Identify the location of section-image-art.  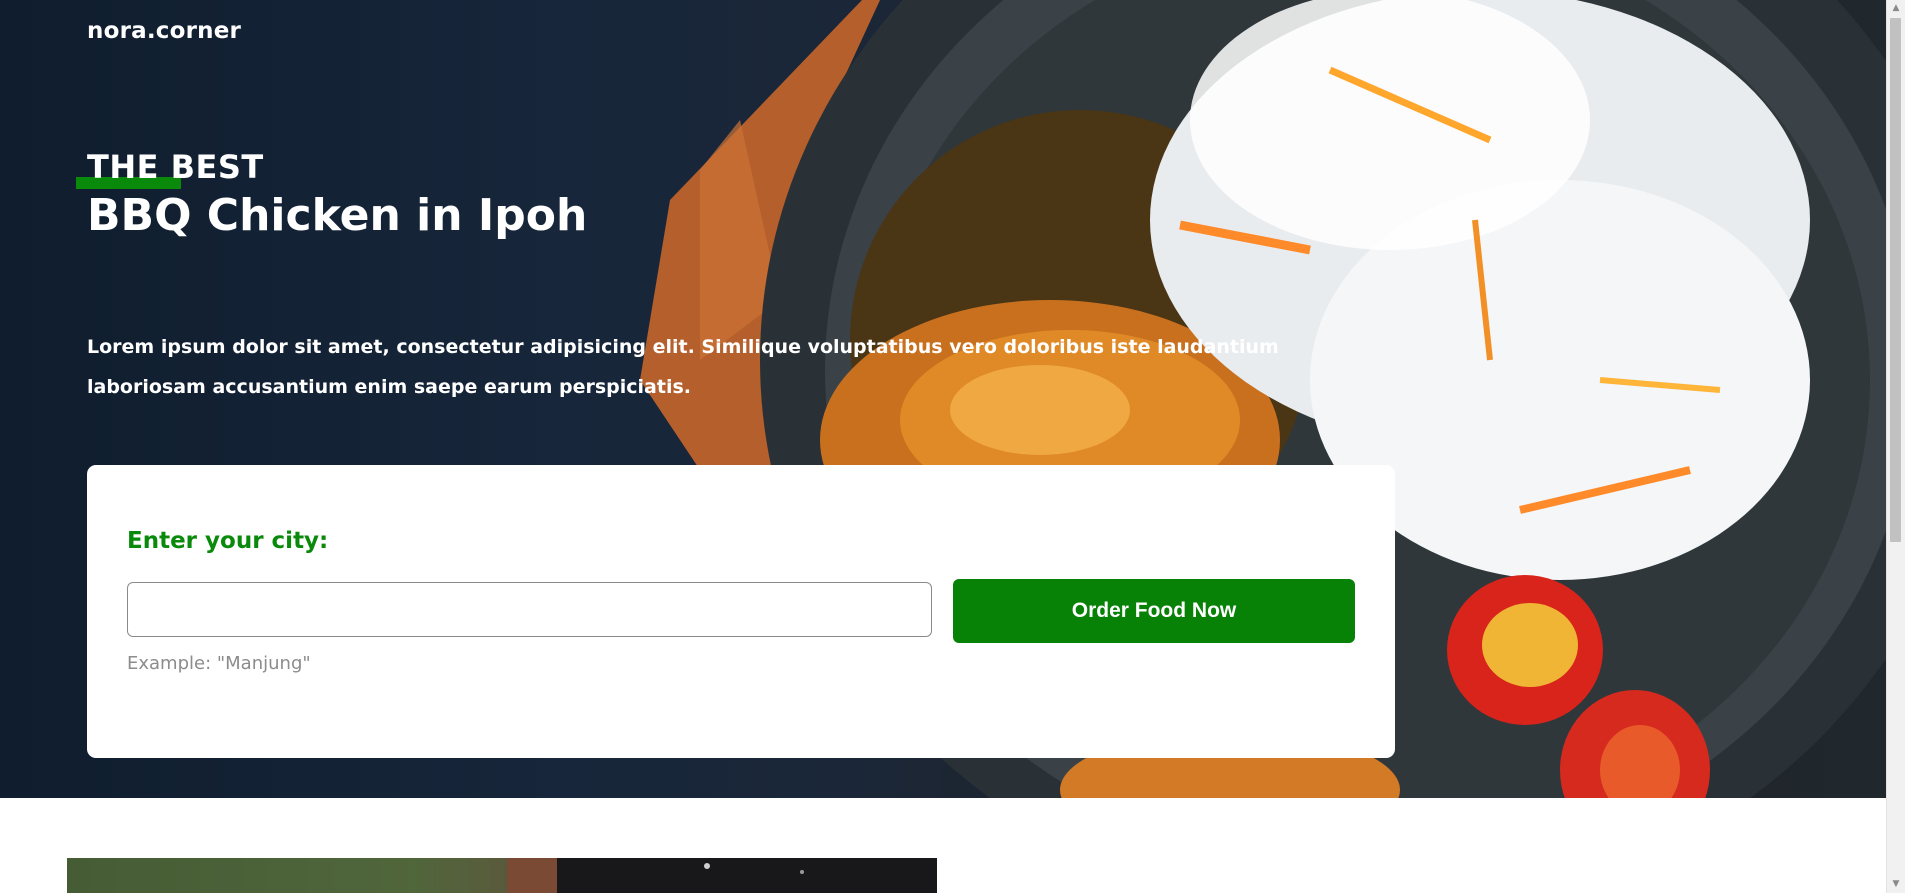
(502, 875).